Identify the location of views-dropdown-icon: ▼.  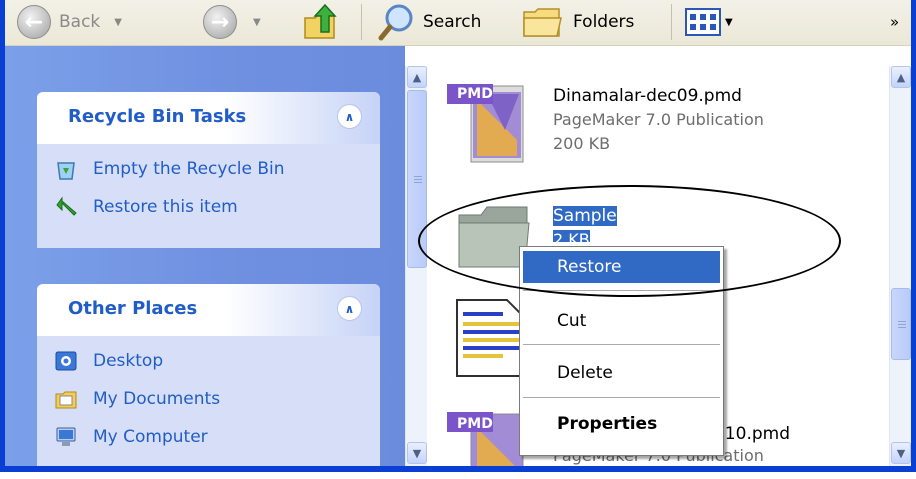
(729, 22).